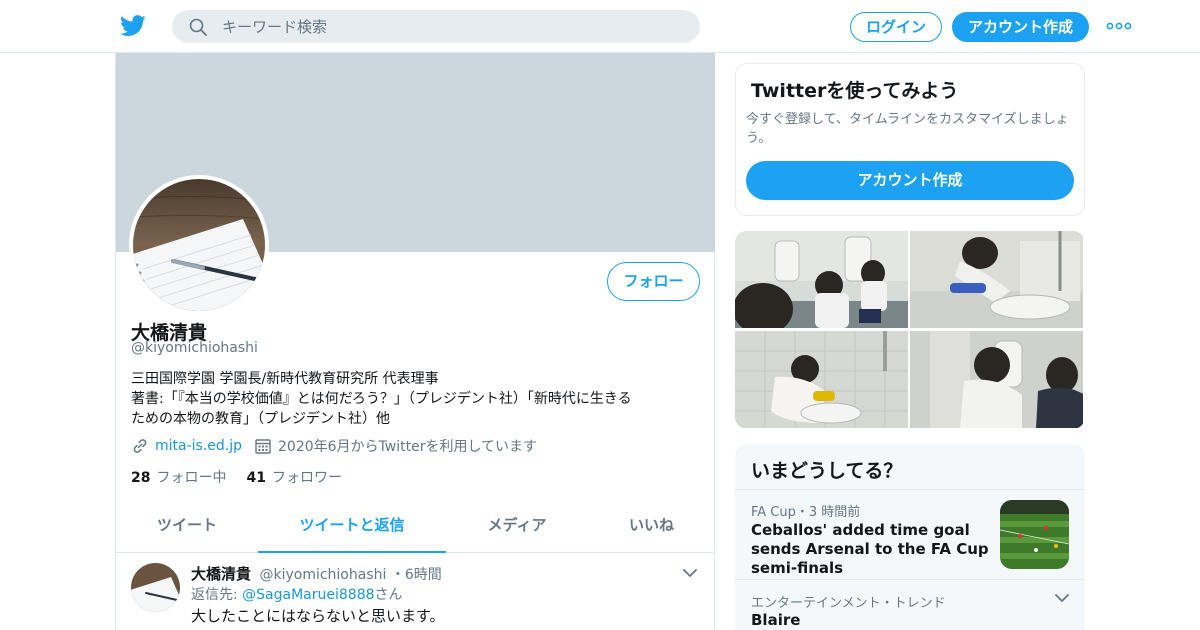  Describe the element at coordinates (896, 27) in the screenshot. I see `login-button: ログイン` at that location.